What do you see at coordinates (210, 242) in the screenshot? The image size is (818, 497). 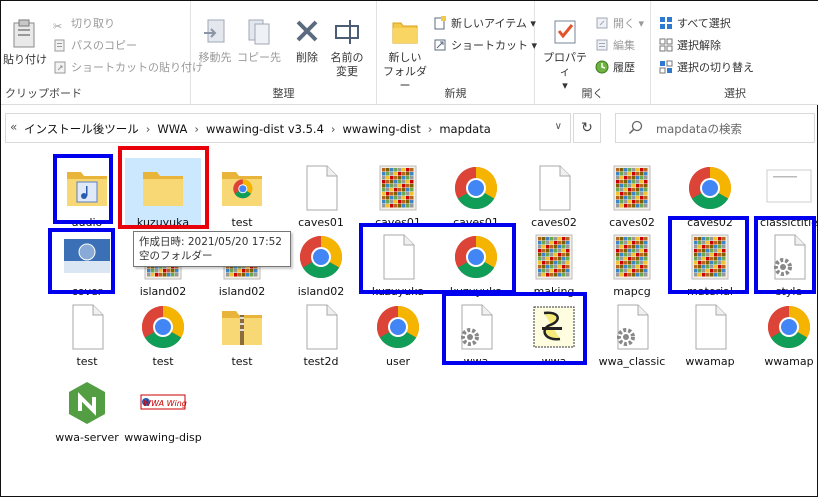 I see `tooltip-created-date: 作成日時: 2021/05/20 17:52` at bounding box center [210, 242].